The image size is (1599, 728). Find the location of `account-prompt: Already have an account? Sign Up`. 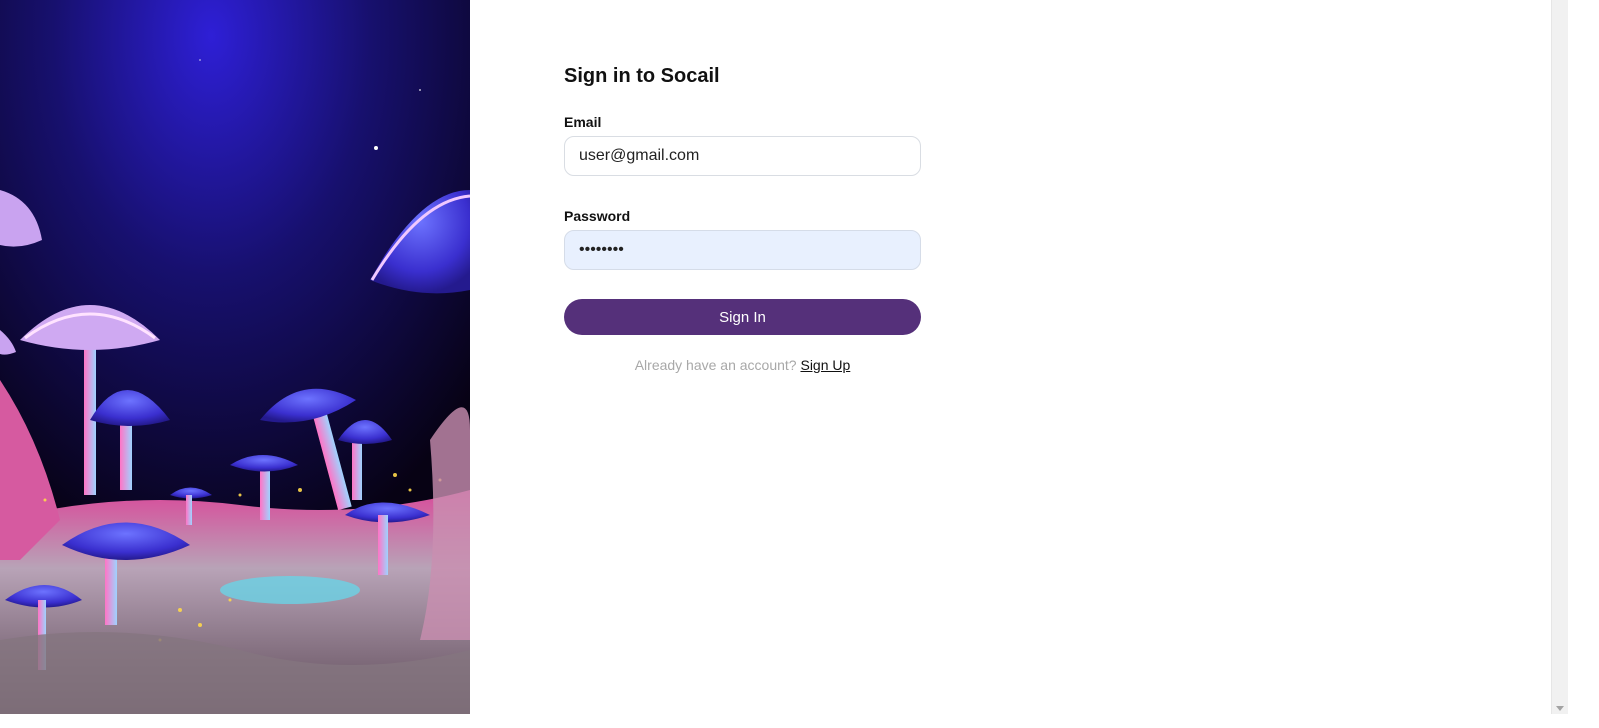

account-prompt: Already have an account? Sign Up is located at coordinates (742, 365).